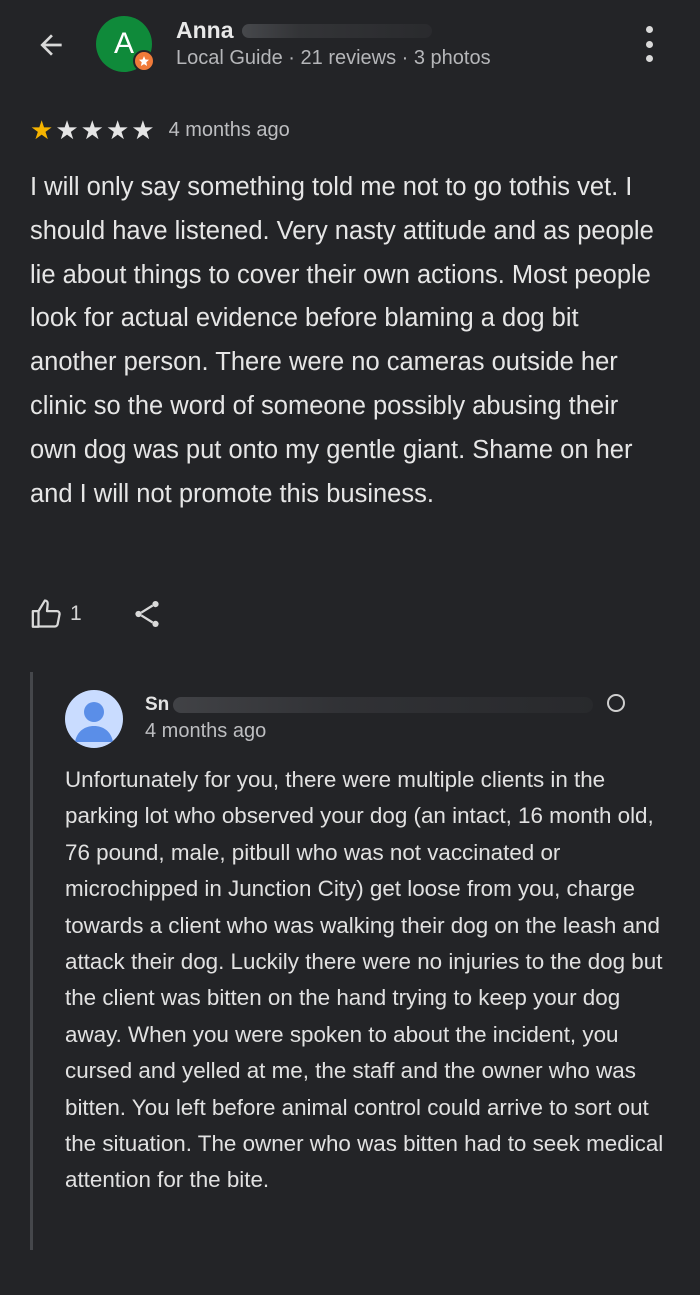 The image size is (700, 1295). Describe the element at coordinates (157, 704) in the screenshot. I see `owner-name: Sn` at that location.